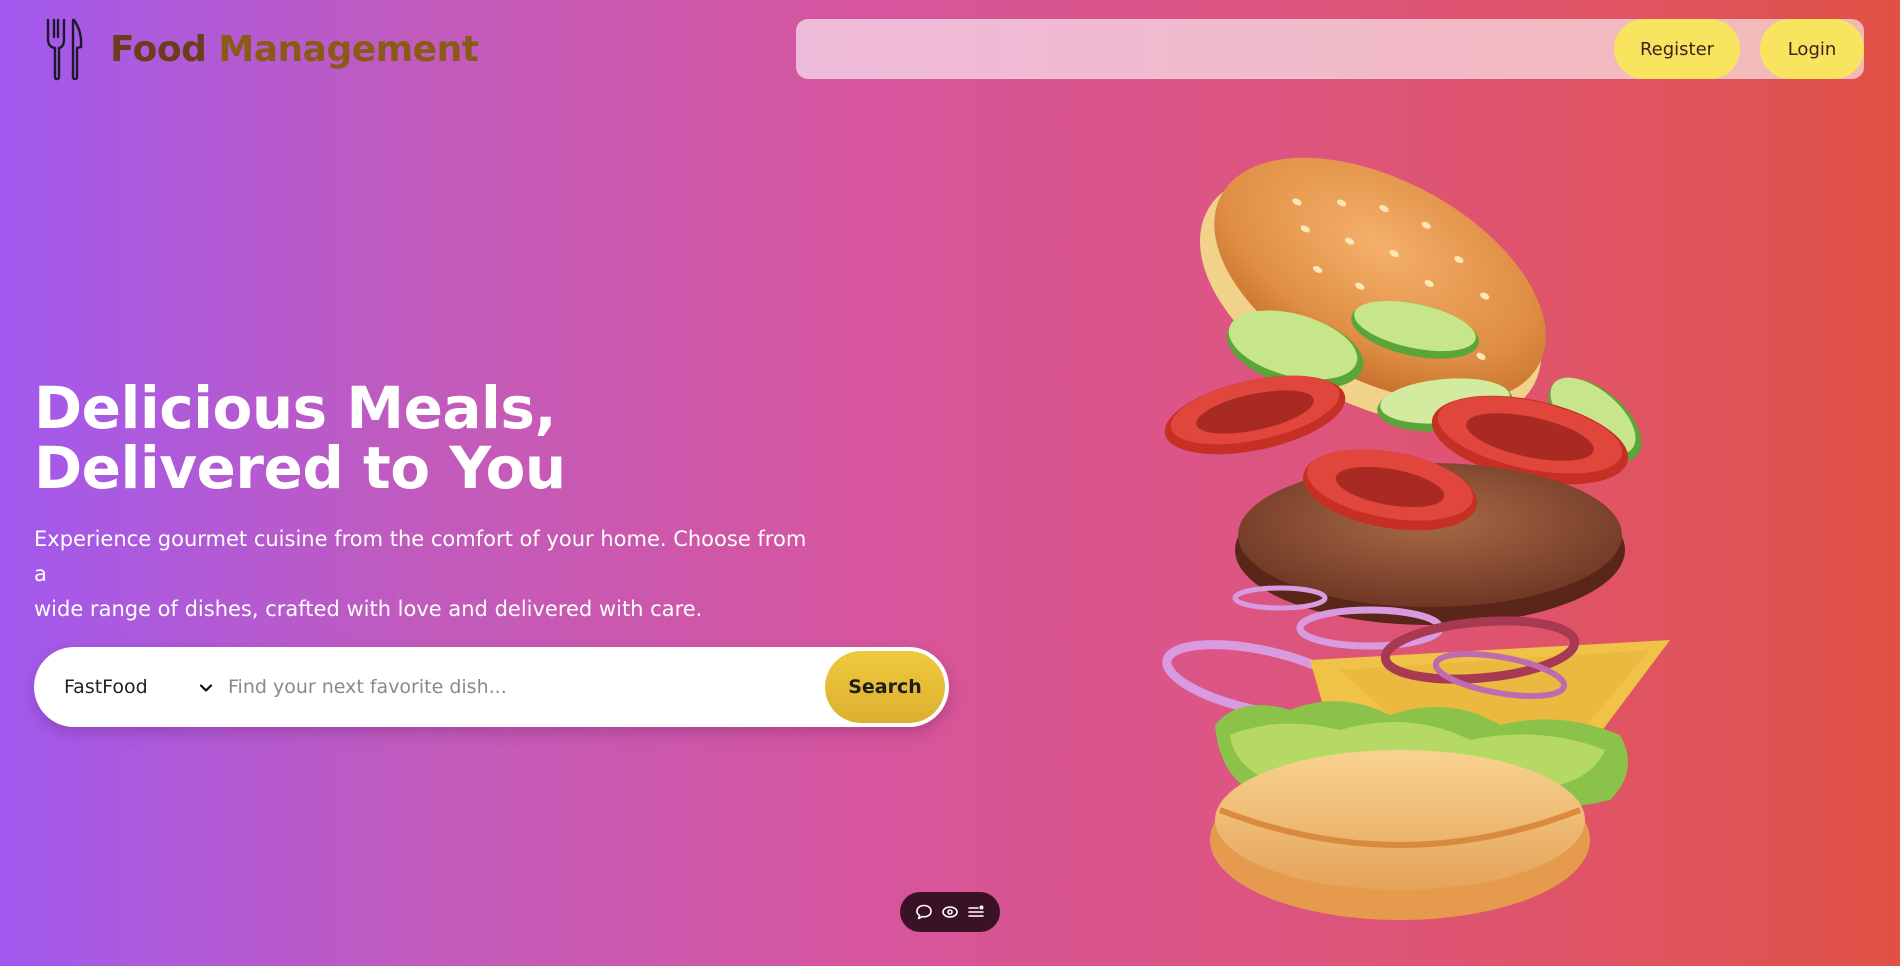 This screenshot has width=1900, height=966. Describe the element at coordinates (924, 912) in the screenshot. I see `chat-bubble-icon` at that location.